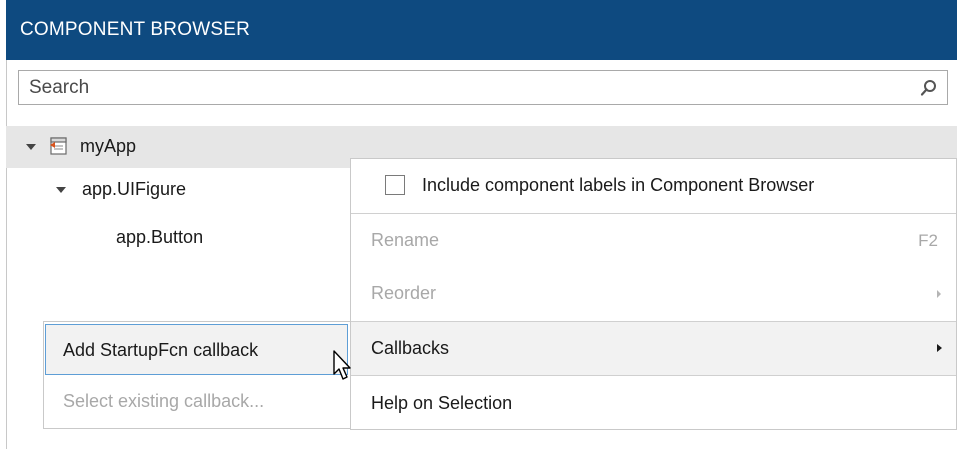 The height and width of the screenshot is (449, 957). What do you see at coordinates (653, 402) in the screenshot?
I see `help-on-selection-menu-item: Help on Selection` at bounding box center [653, 402].